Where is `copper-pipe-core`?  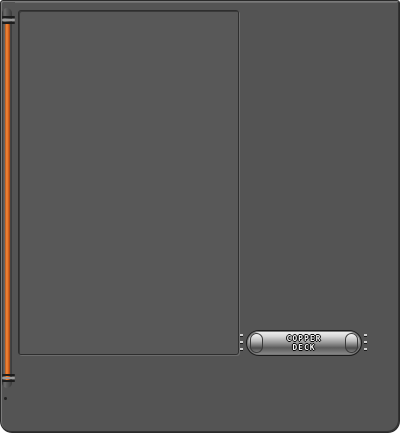 copper-pipe-core is located at coordinates (7, 202).